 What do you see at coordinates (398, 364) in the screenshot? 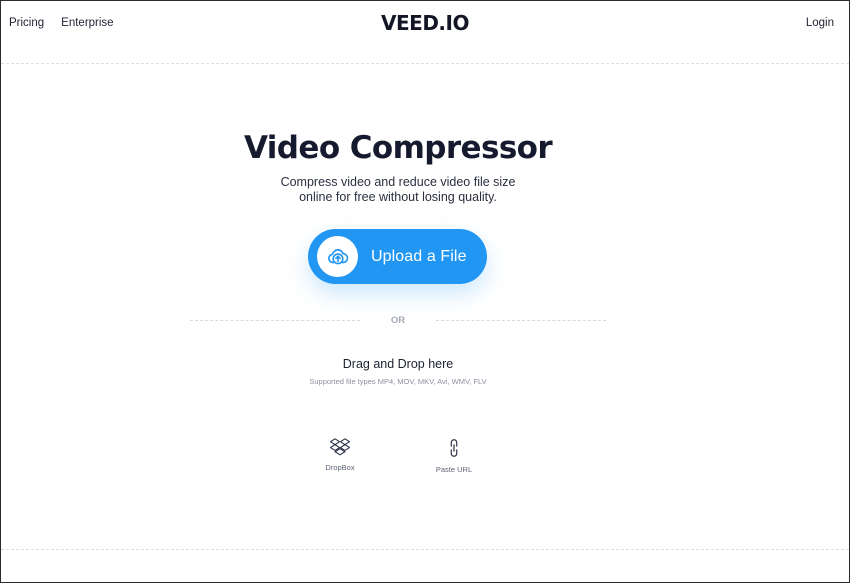
I see `drag-drop-title: Drag and Drop here` at bounding box center [398, 364].